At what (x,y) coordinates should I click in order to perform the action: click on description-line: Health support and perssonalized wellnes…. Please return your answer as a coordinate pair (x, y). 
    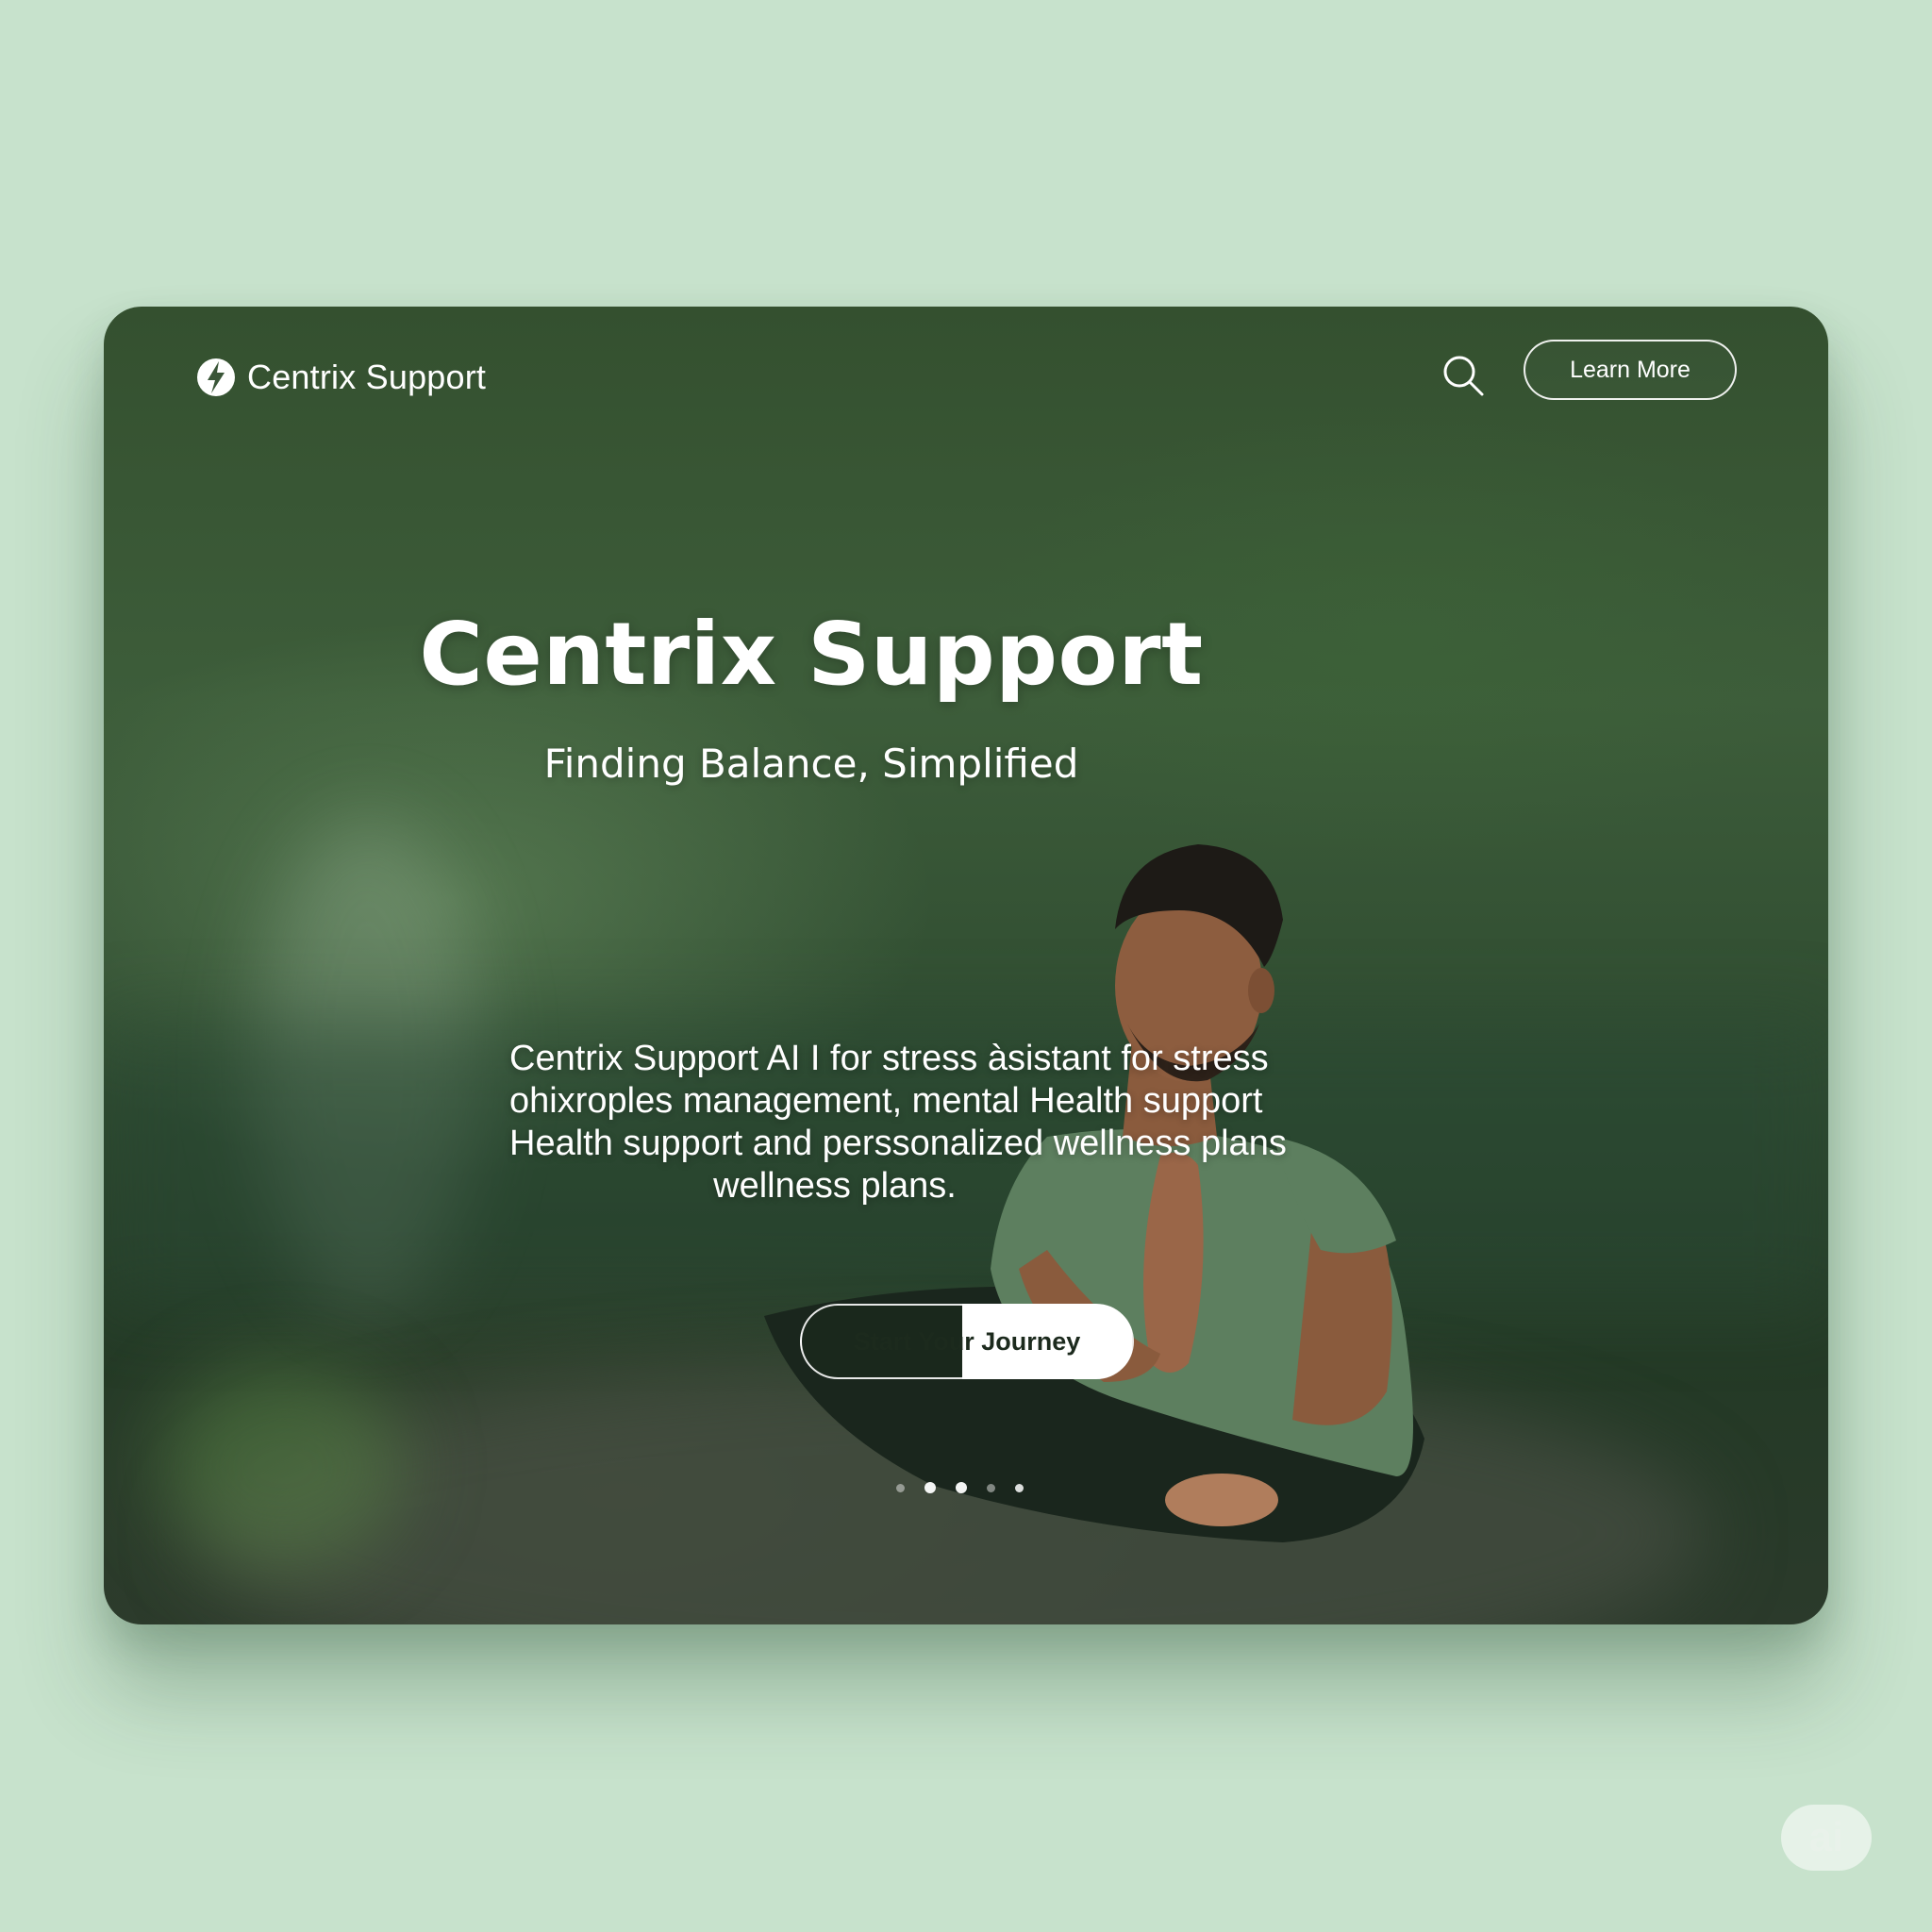
    Looking at the image, I should click on (898, 1143).